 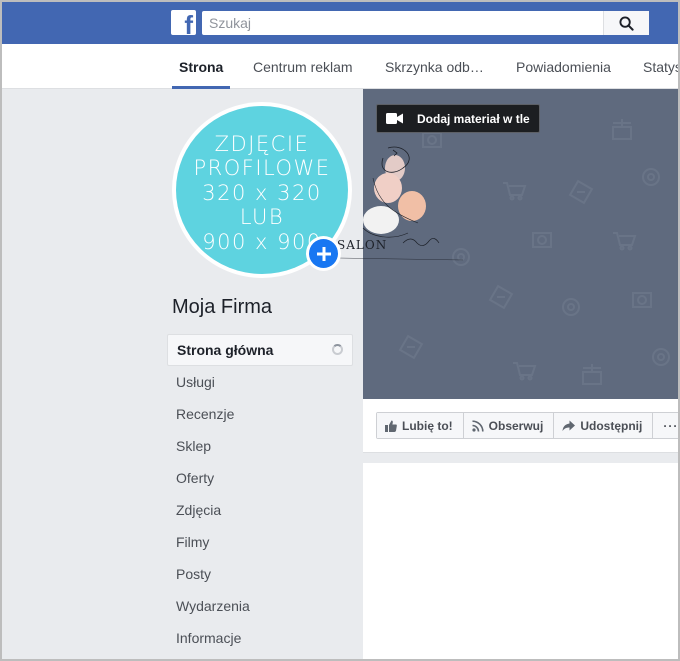 I want to click on menu-item-uslugi: Usługi, so click(x=260, y=382).